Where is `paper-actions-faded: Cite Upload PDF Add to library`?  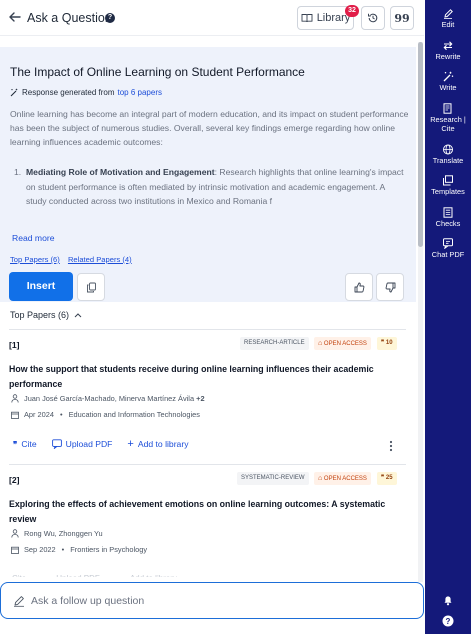
paper-actions-faded: Cite Upload PDF Add to library is located at coordinates (109, 575).